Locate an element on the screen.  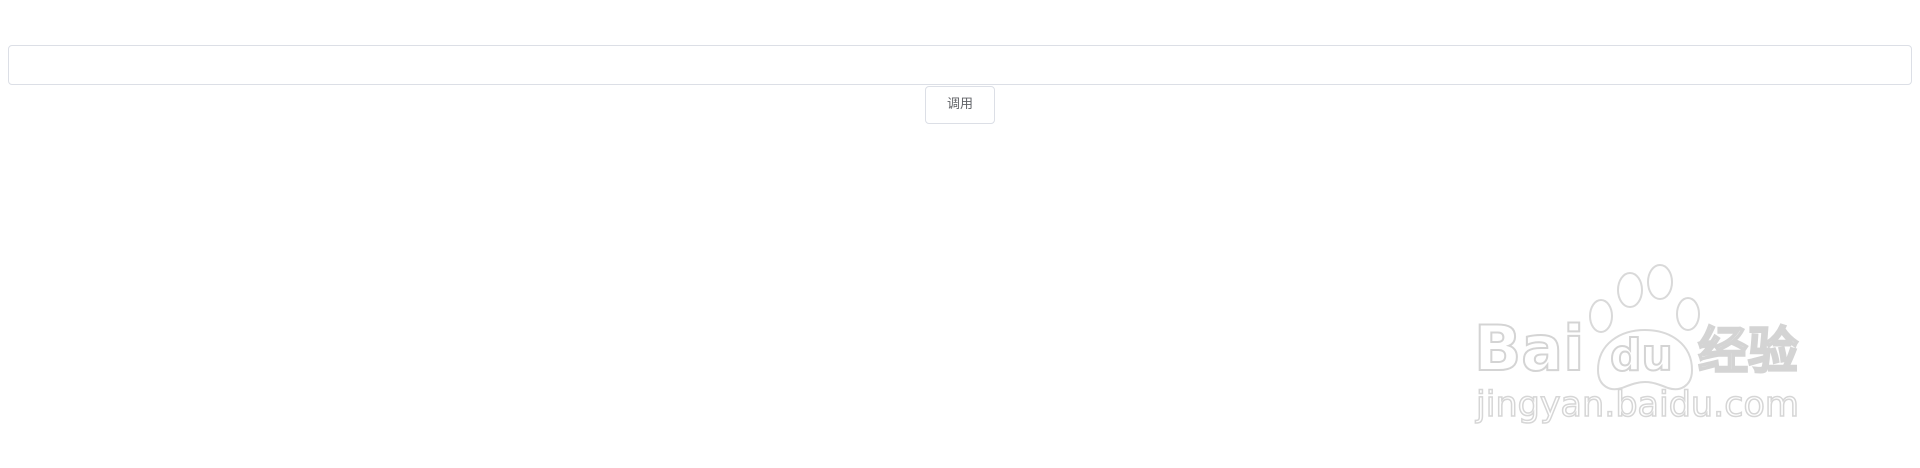
text-input is located at coordinates (960, 65).